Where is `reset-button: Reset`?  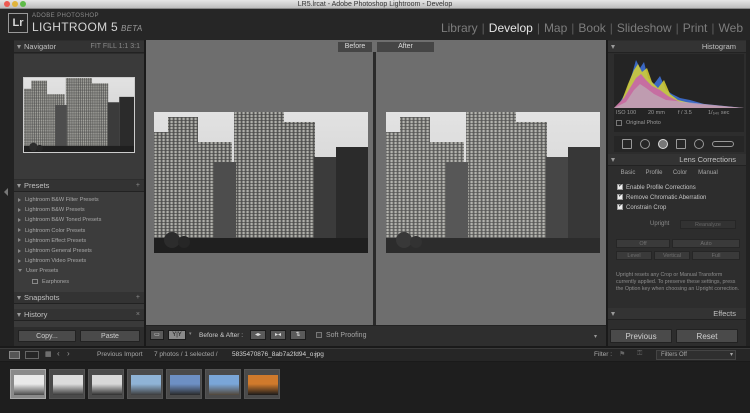
reset-button: Reset is located at coordinates (707, 336).